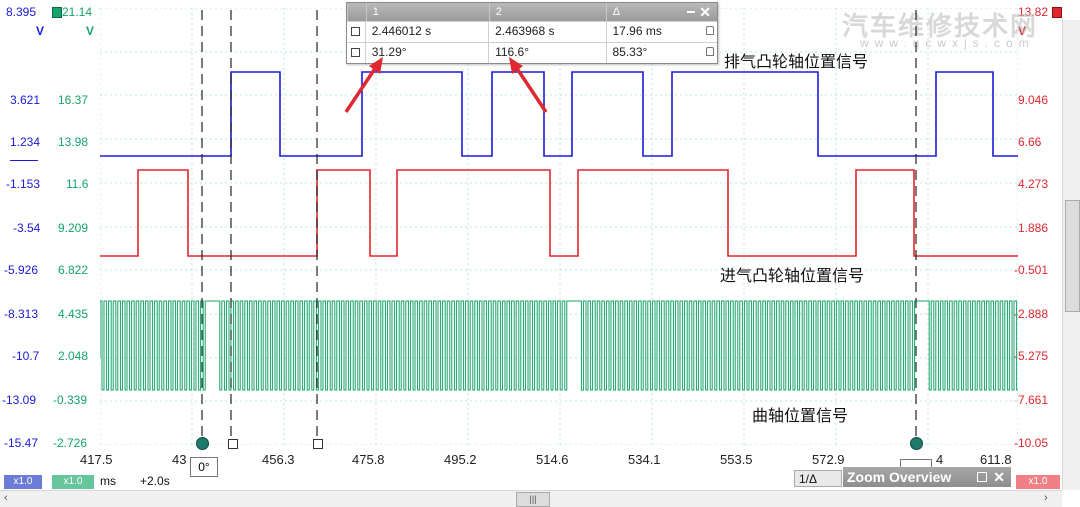  Describe the element at coordinates (899, 477) in the screenshot. I see `zoom-overview-title: Zoom Overview` at that location.